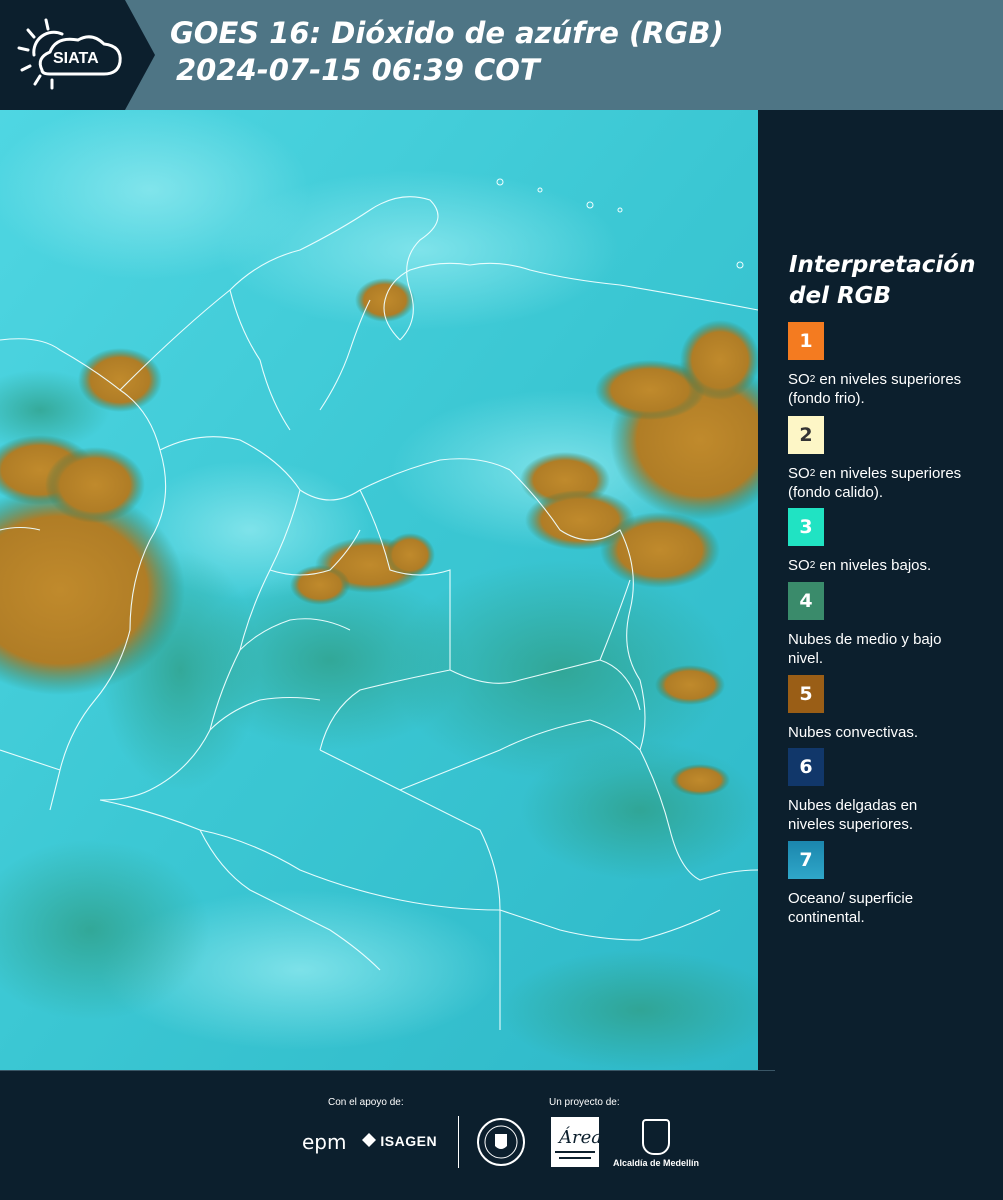 This screenshot has height=1200, width=1003. Describe the element at coordinates (865, 649) in the screenshot. I see `legend-label-4: Nubes de medio y bajo nivel.` at that location.